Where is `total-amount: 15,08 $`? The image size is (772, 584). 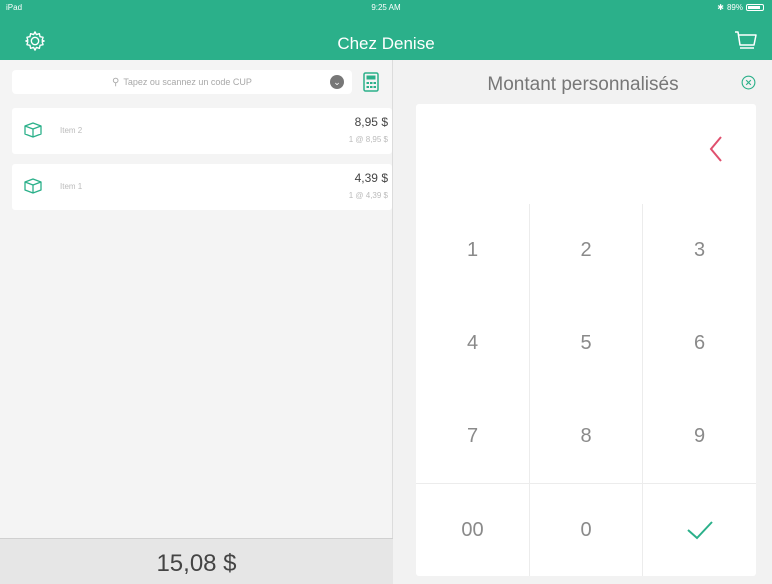 total-amount: 15,08 $ is located at coordinates (196, 563).